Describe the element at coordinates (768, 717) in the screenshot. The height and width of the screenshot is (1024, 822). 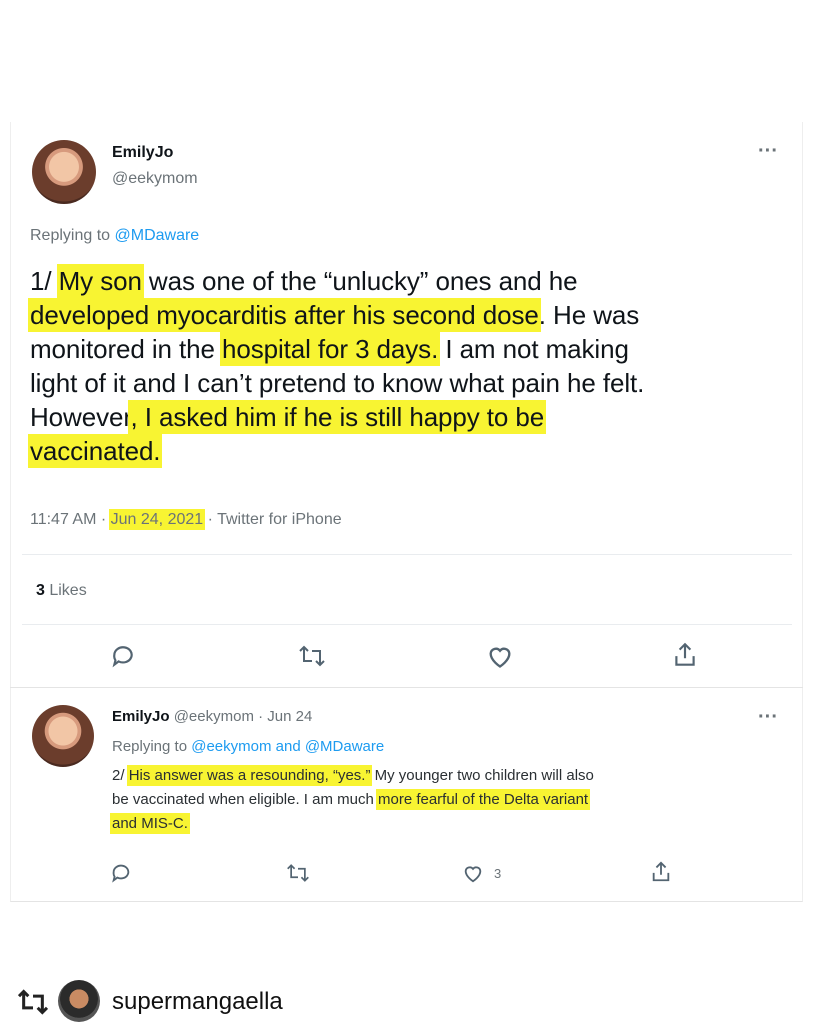
I see `tweet2-more-menu: ···` at that location.